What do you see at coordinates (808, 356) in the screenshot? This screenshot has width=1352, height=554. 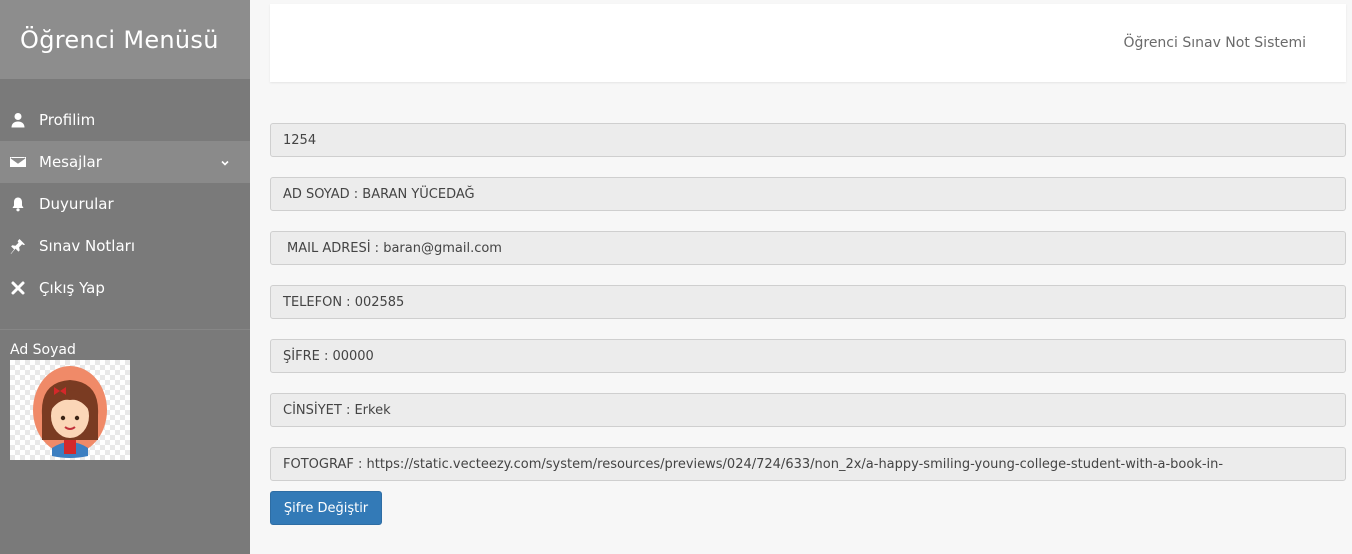 I see `password-field: ŞİFRE : 00000` at bounding box center [808, 356].